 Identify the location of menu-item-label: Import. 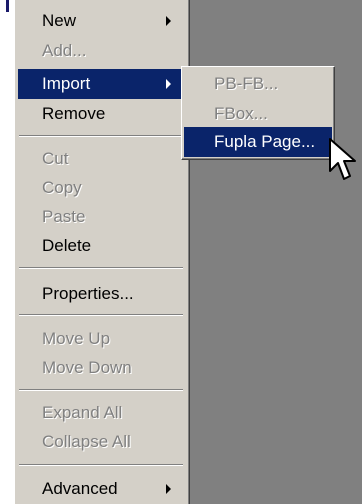
(66, 83).